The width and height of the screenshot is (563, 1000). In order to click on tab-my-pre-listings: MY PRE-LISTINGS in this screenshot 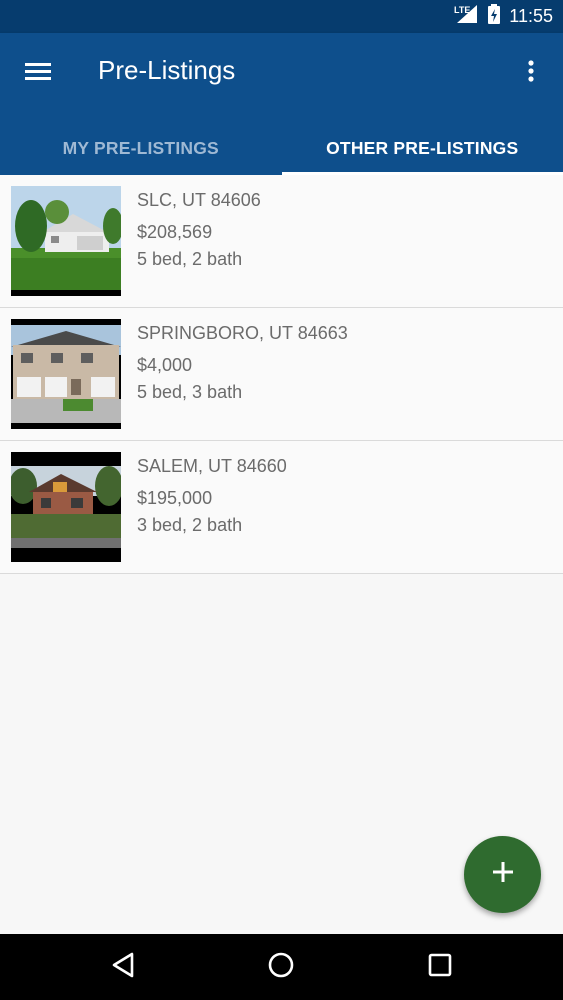, I will do `click(141, 148)`.